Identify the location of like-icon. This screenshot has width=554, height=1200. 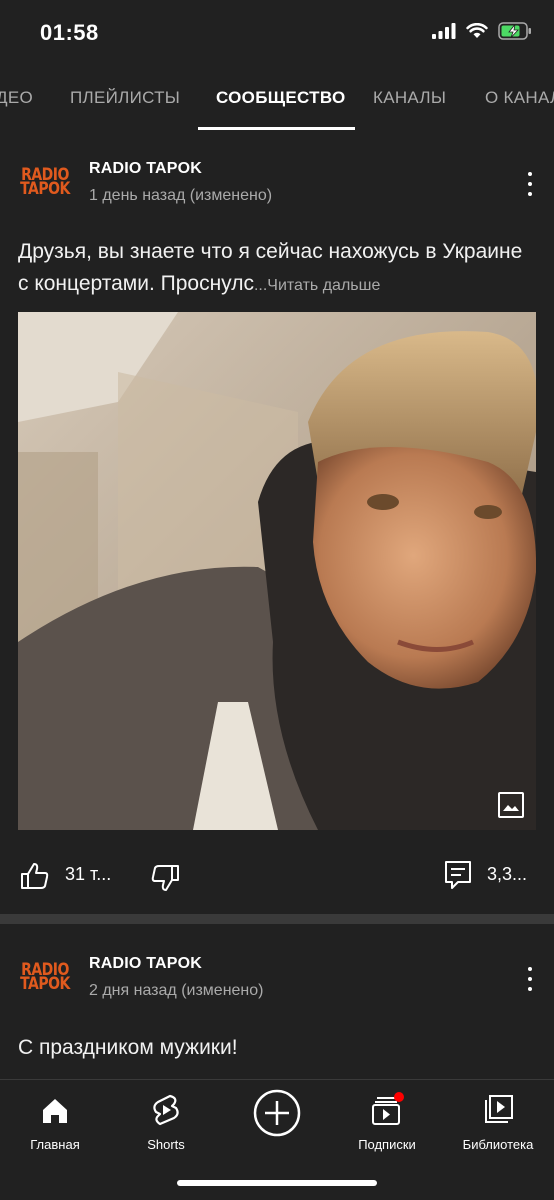
(35, 876).